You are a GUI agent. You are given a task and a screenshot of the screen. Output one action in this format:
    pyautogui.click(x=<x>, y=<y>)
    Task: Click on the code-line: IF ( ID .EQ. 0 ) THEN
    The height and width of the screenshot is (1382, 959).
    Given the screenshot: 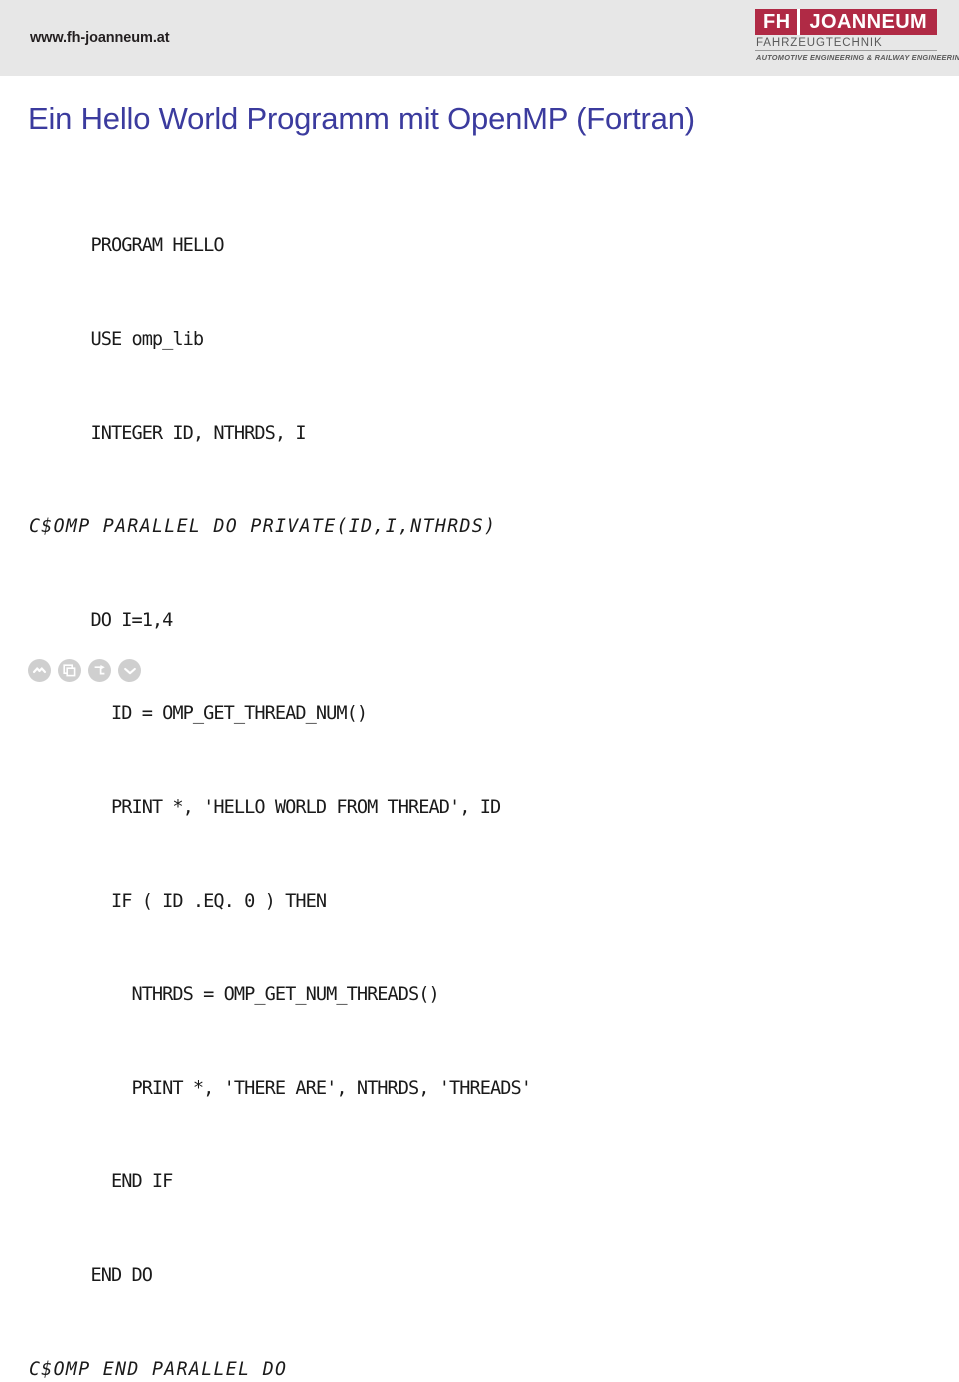 What is the action you would take?
    pyautogui.click(x=178, y=901)
    